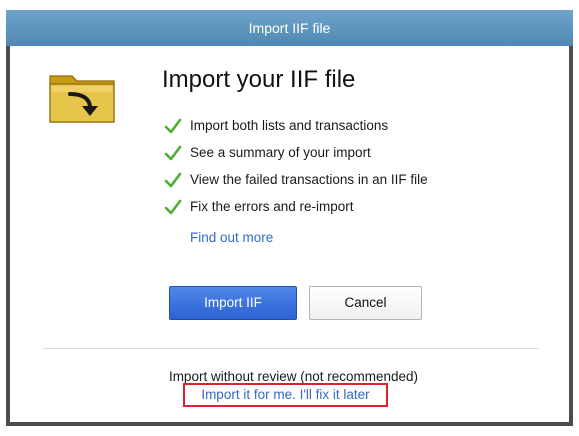 Image resolution: width=579 pixels, height=436 pixels. Describe the element at coordinates (289, 125) in the screenshot. I see `feature-label: Import both lists and transactions` at that location.